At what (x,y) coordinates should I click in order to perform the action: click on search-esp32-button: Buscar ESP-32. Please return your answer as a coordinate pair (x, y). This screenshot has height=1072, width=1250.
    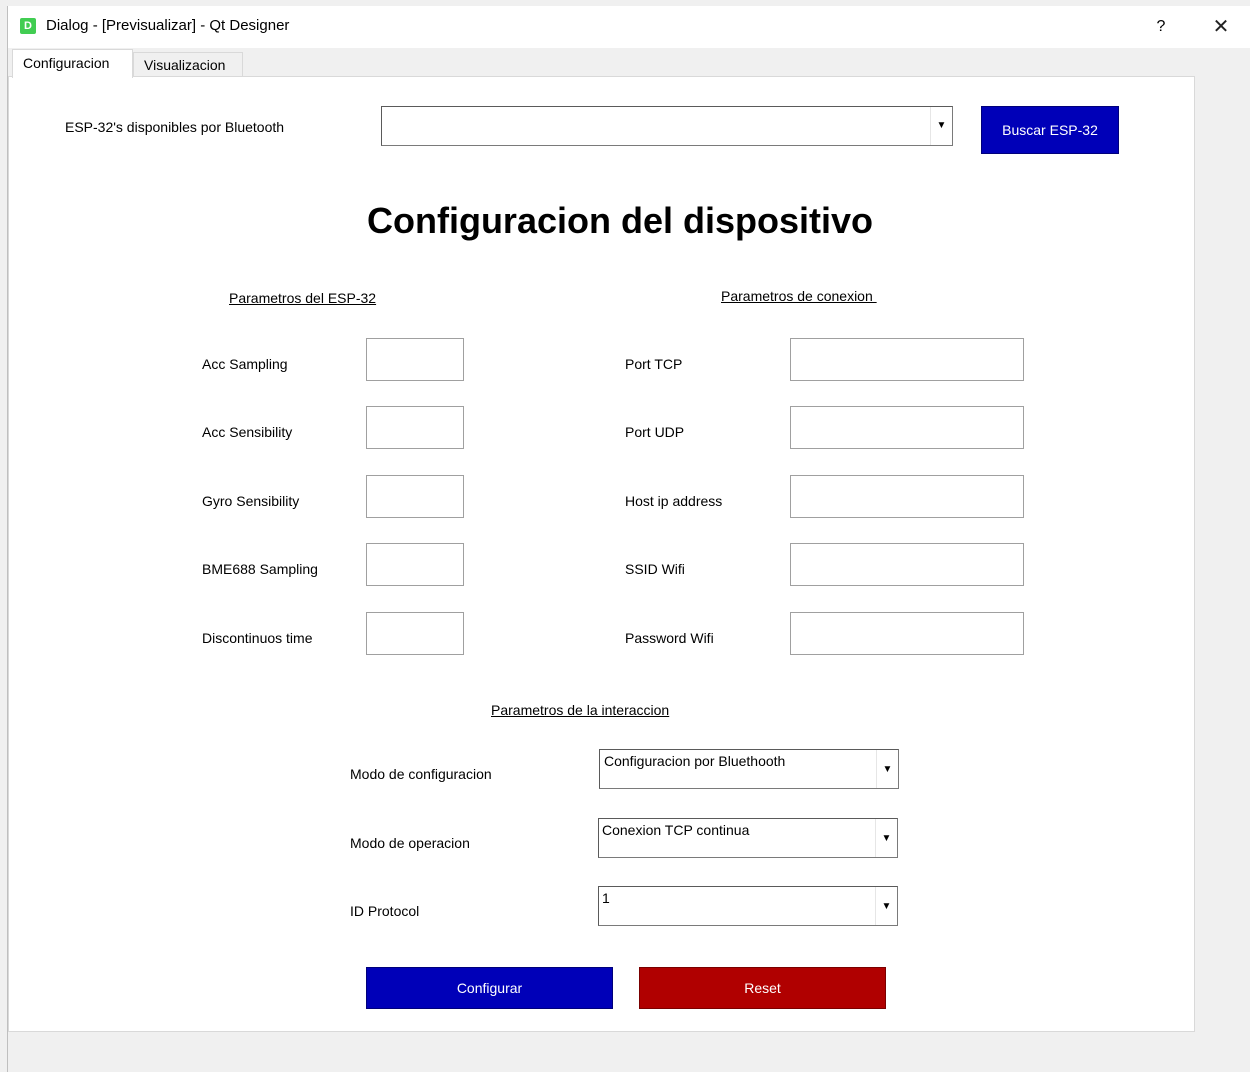
    Looking at the image, I should click on (1050, 130).